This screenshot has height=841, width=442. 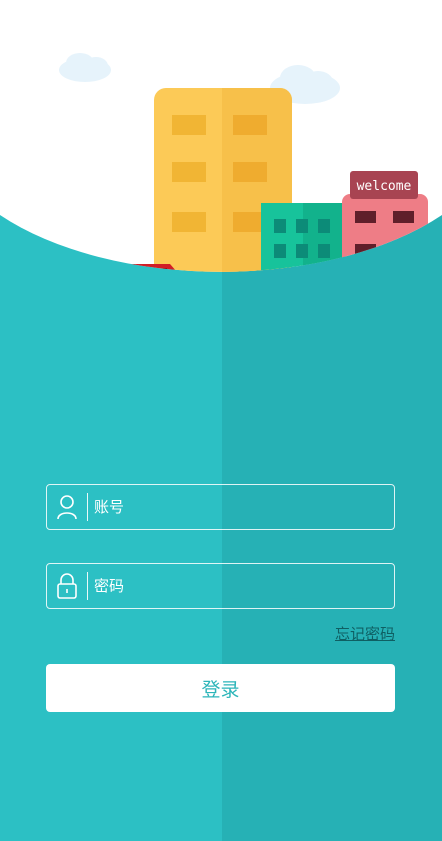 What do you see at coordinates (304, 295) in the screenshot?
I see `bush-right` at bounding box center [304, 295].